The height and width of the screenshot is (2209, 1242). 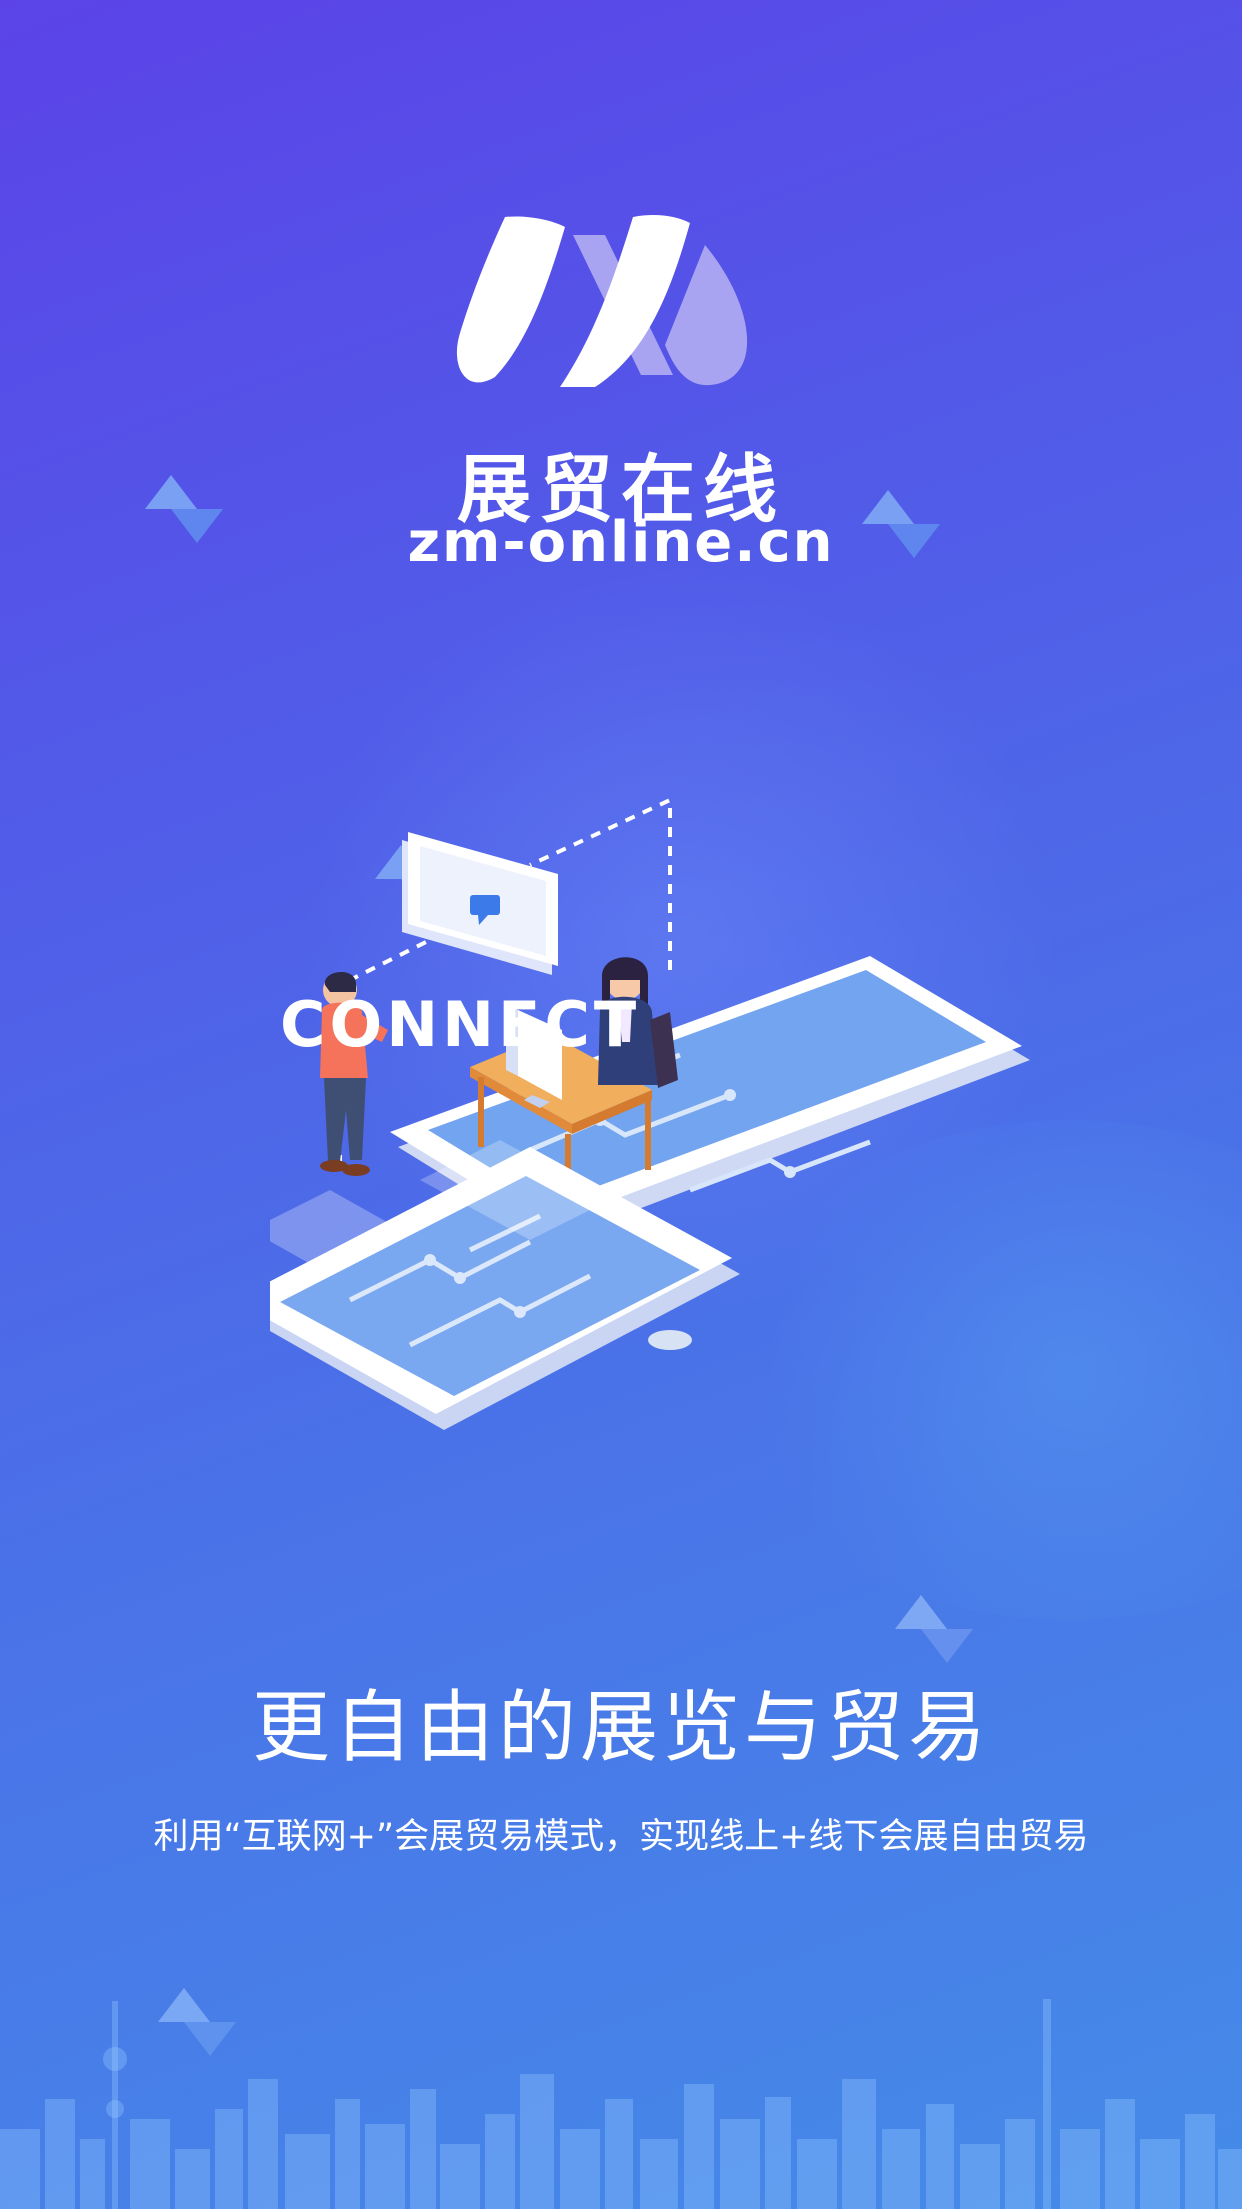 I want to click on connect-label: CONNECT, so click(x=460, y=1024).